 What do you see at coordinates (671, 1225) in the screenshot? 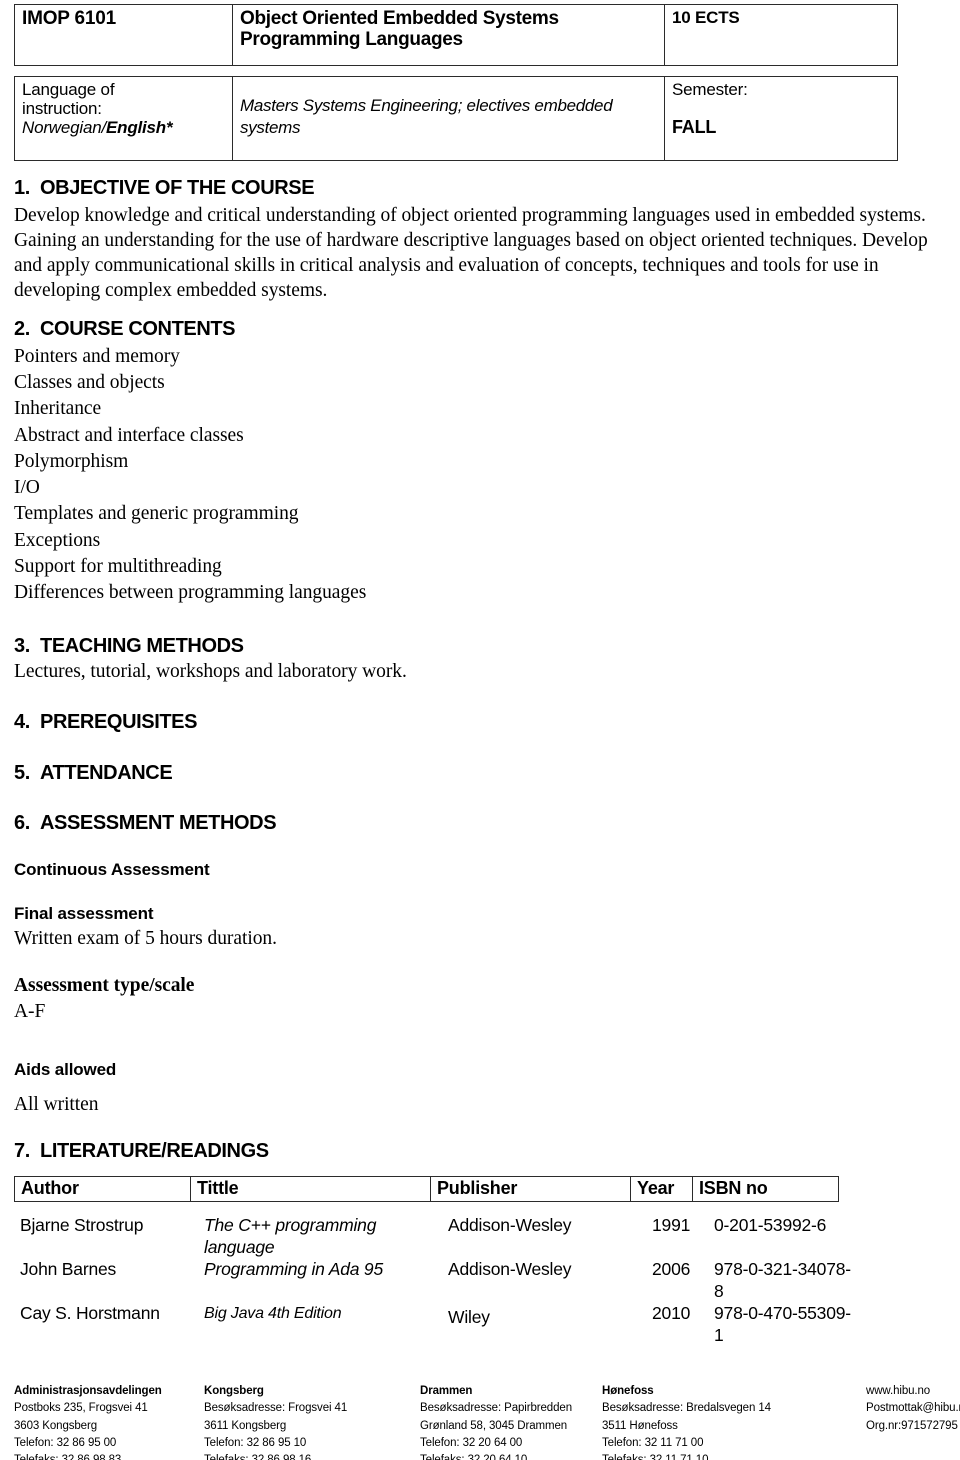
I see `cell-year: 1991` at bounding box center [671, 1225].